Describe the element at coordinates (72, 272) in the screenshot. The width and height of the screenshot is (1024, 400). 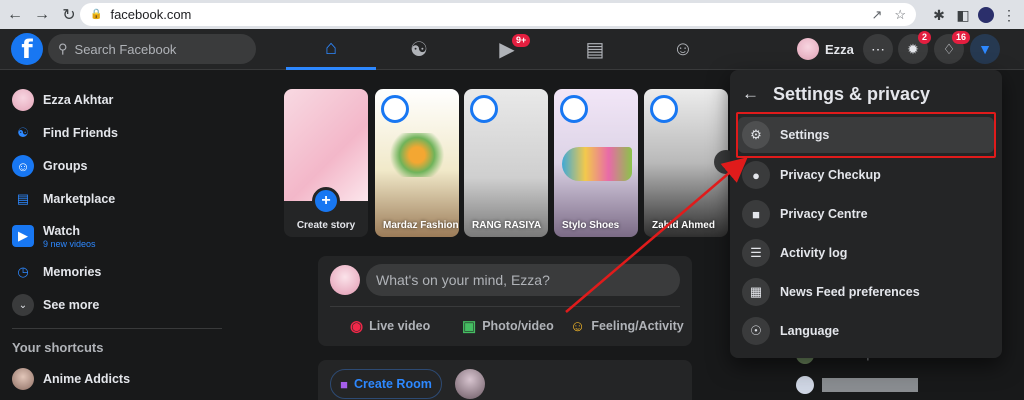
I see `sidebar-item-label: Memories` at that location.